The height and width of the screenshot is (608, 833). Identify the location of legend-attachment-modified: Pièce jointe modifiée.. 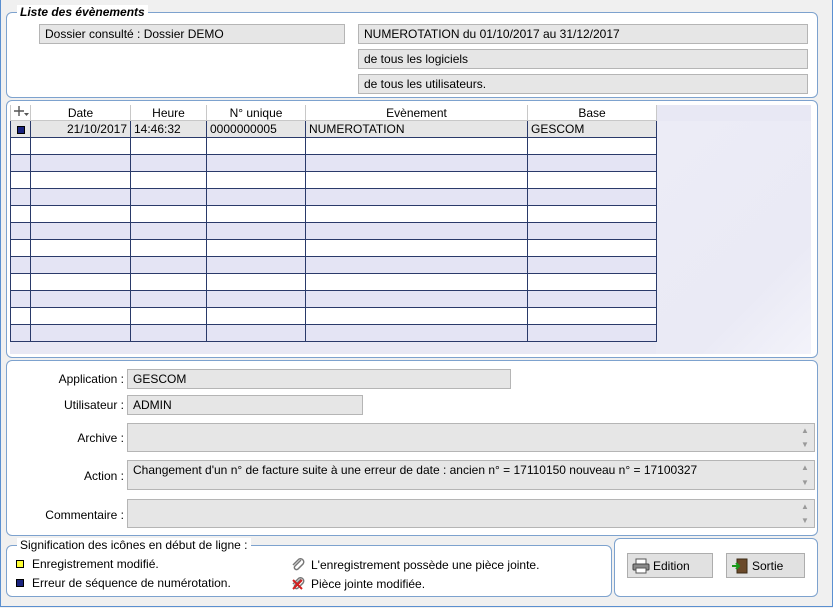
(357, 584).